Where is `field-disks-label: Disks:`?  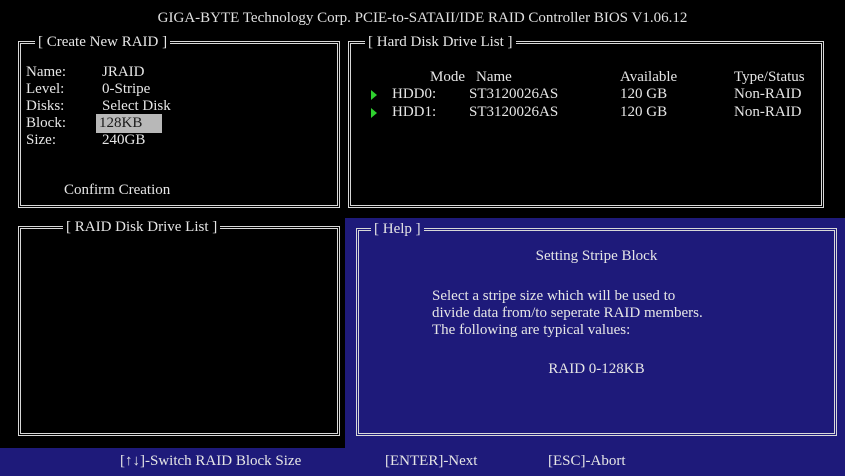 field-disks-label: Disks: is located at coordinates (45, 106).